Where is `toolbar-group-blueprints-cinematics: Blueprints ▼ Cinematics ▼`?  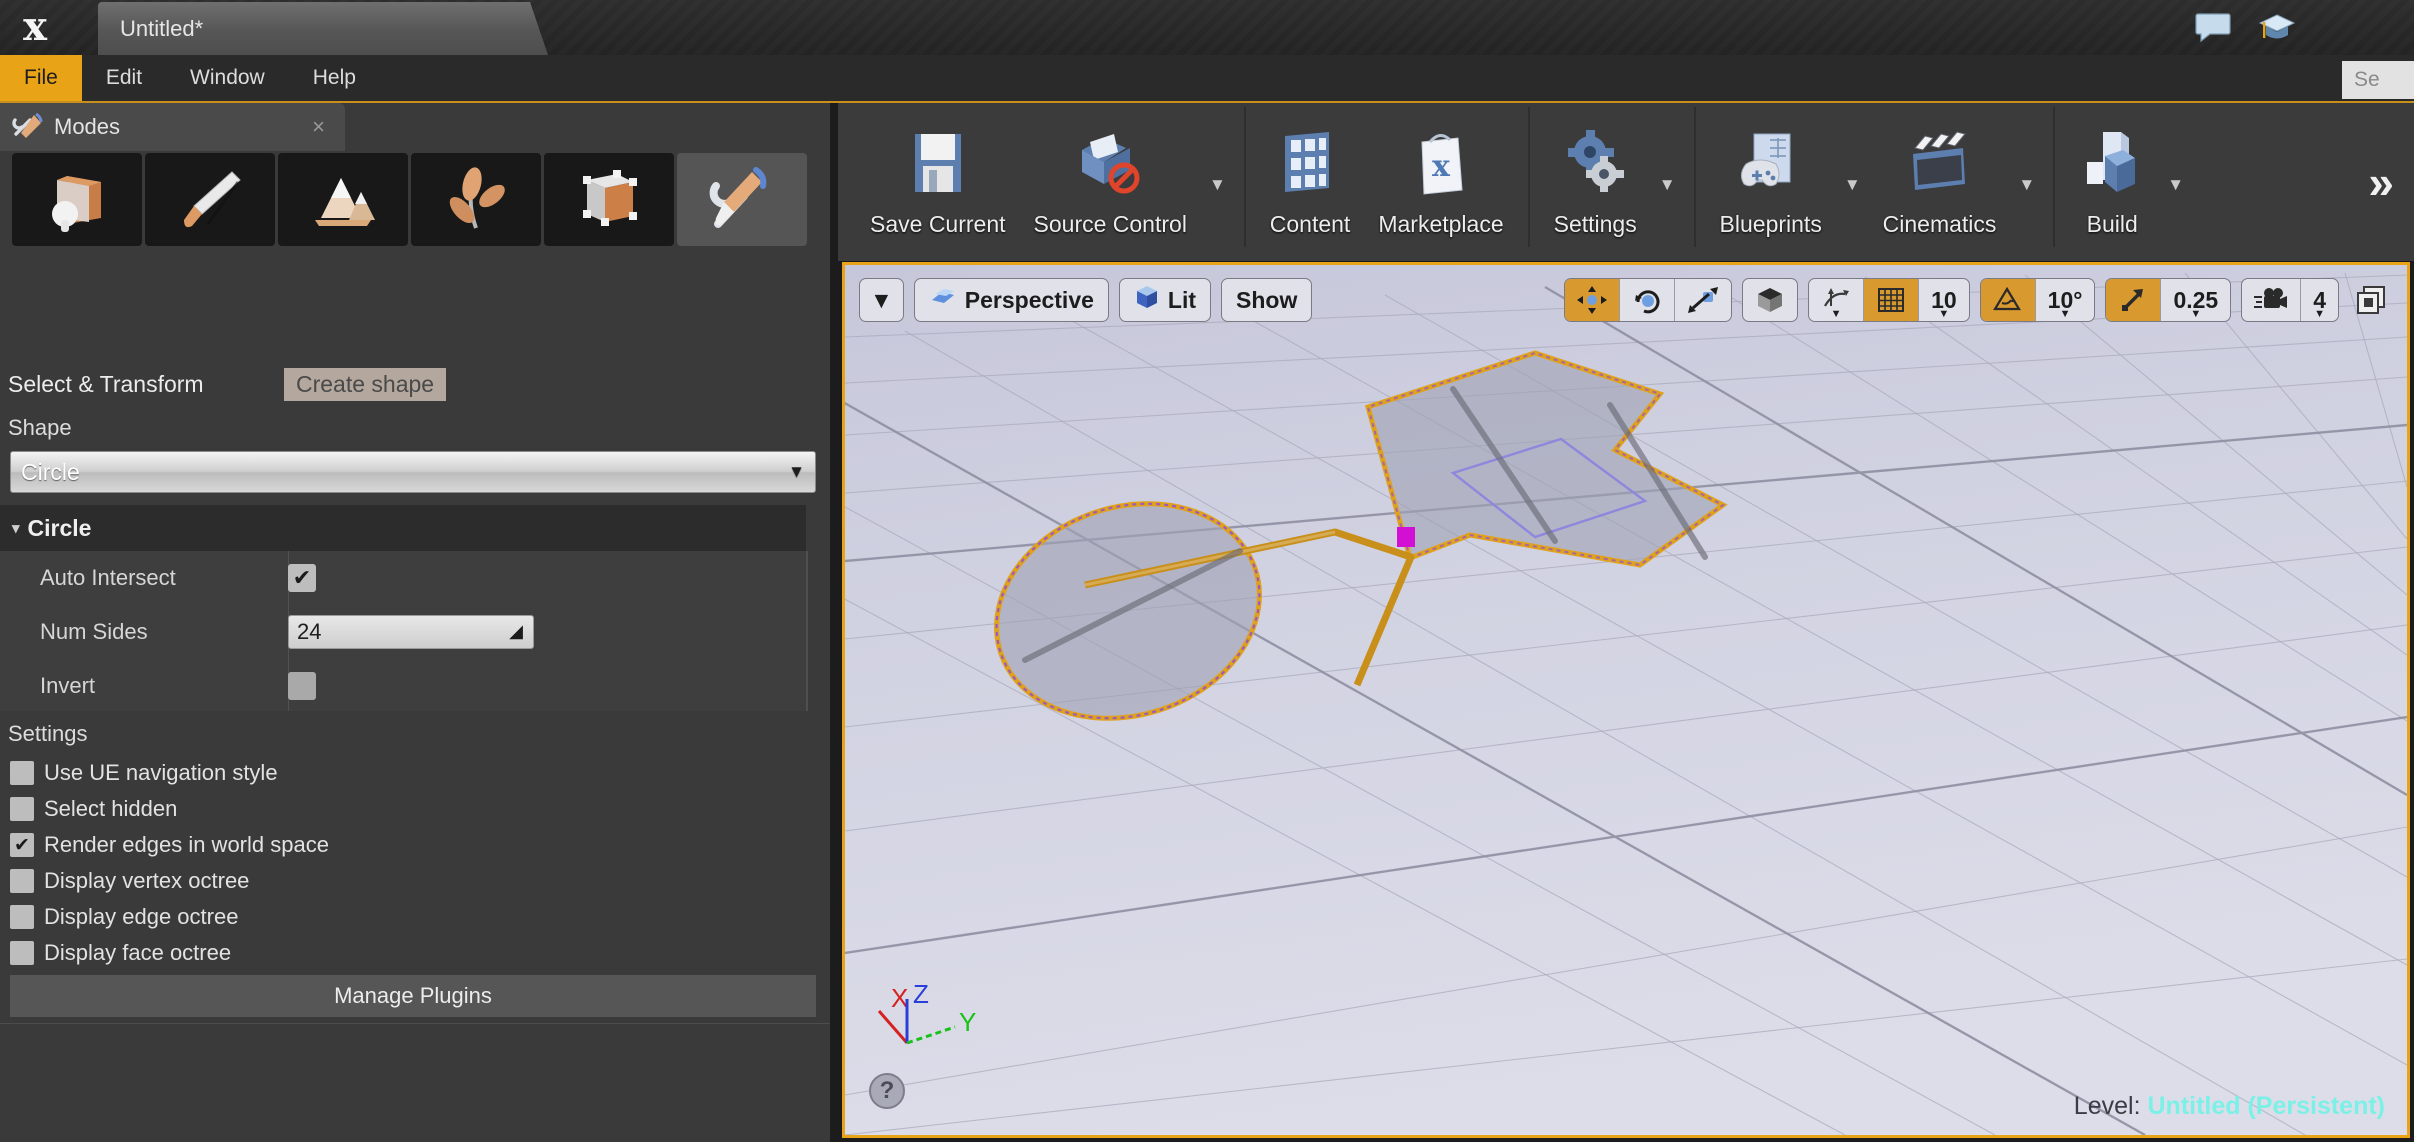
toolbar-group-blueprints-cinematics: Blueprints ▼ Cinematics ▼ is located at coordinates (1875, 178).